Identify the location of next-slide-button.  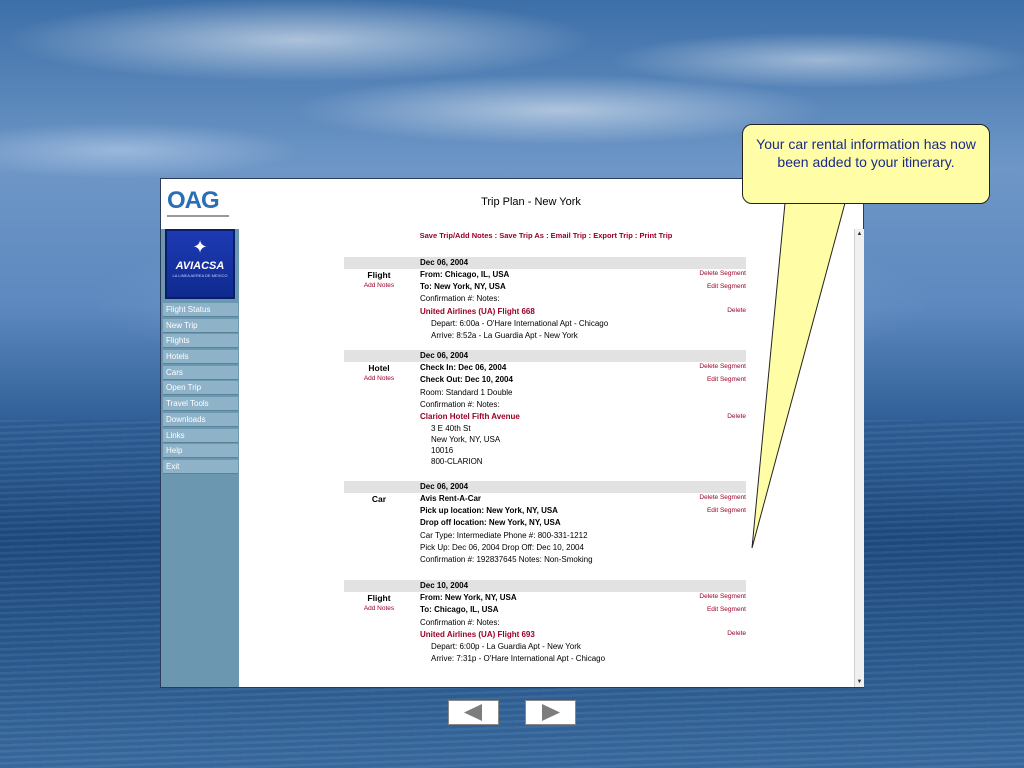
(550, 712).